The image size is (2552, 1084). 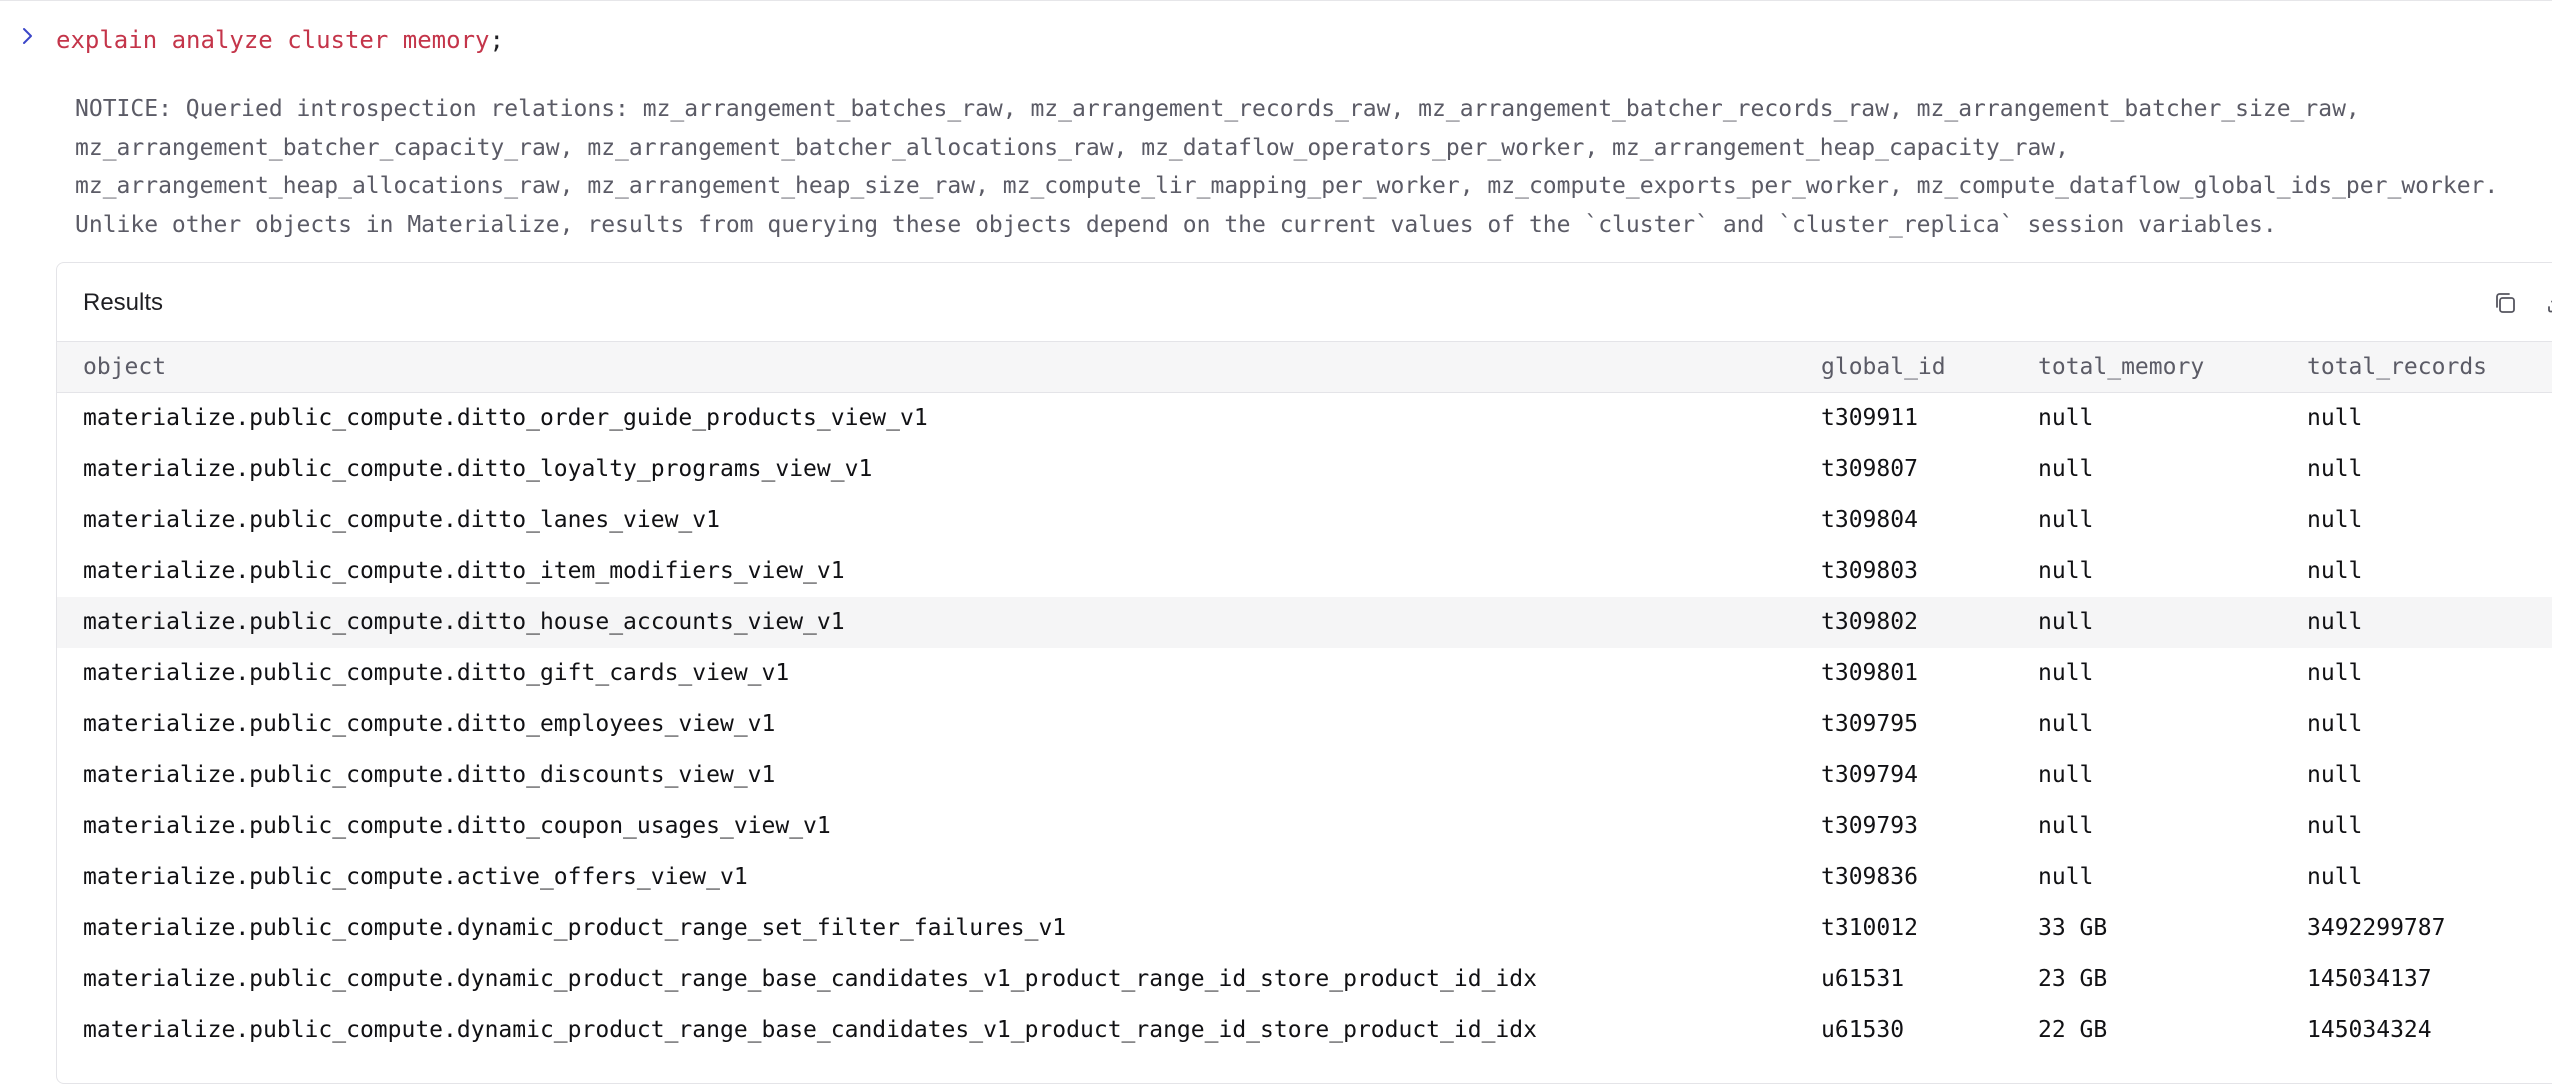 I want to click on column-header-total-records: total_records, so click(x=2397, y=367).